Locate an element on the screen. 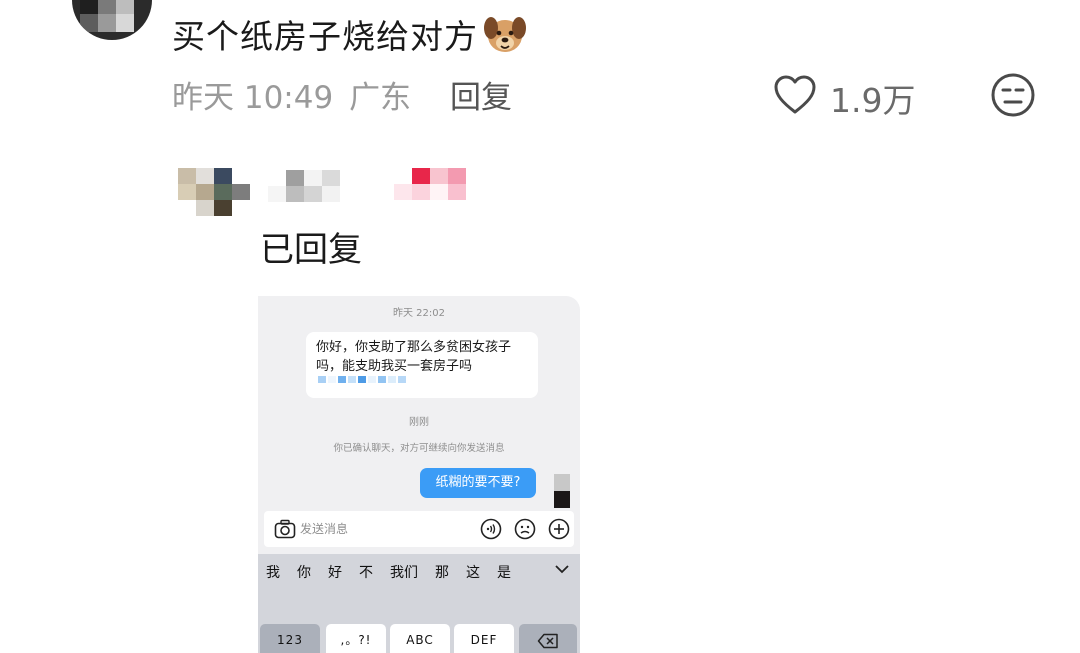  message-input is located at coordinates (375, 529).